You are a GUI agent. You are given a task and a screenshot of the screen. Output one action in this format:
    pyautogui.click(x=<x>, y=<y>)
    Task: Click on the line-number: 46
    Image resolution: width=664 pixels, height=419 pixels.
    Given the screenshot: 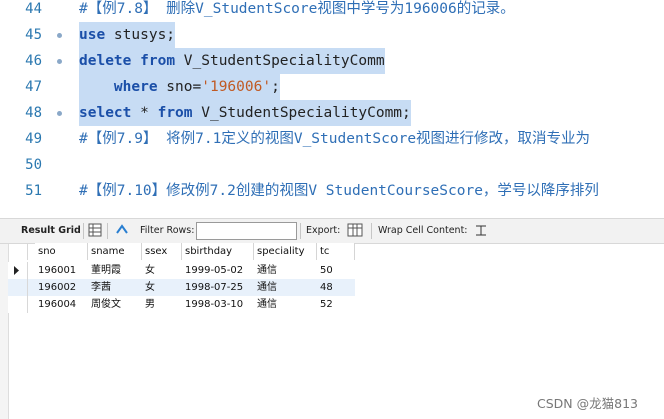 What is the action you would take?
    pyautogui.click(x=33, y=61)
    